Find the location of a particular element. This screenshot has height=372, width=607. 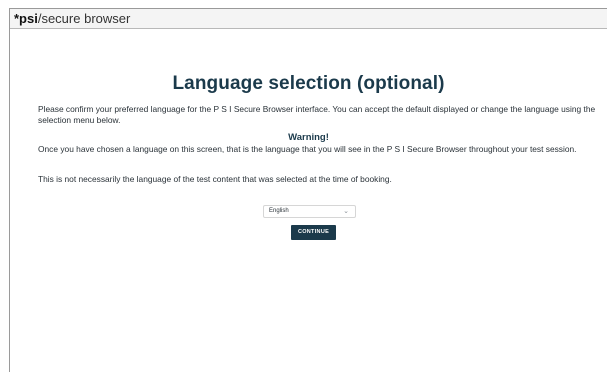

chevron-down-icon: ⌄ is located at coordinates (346, 211).